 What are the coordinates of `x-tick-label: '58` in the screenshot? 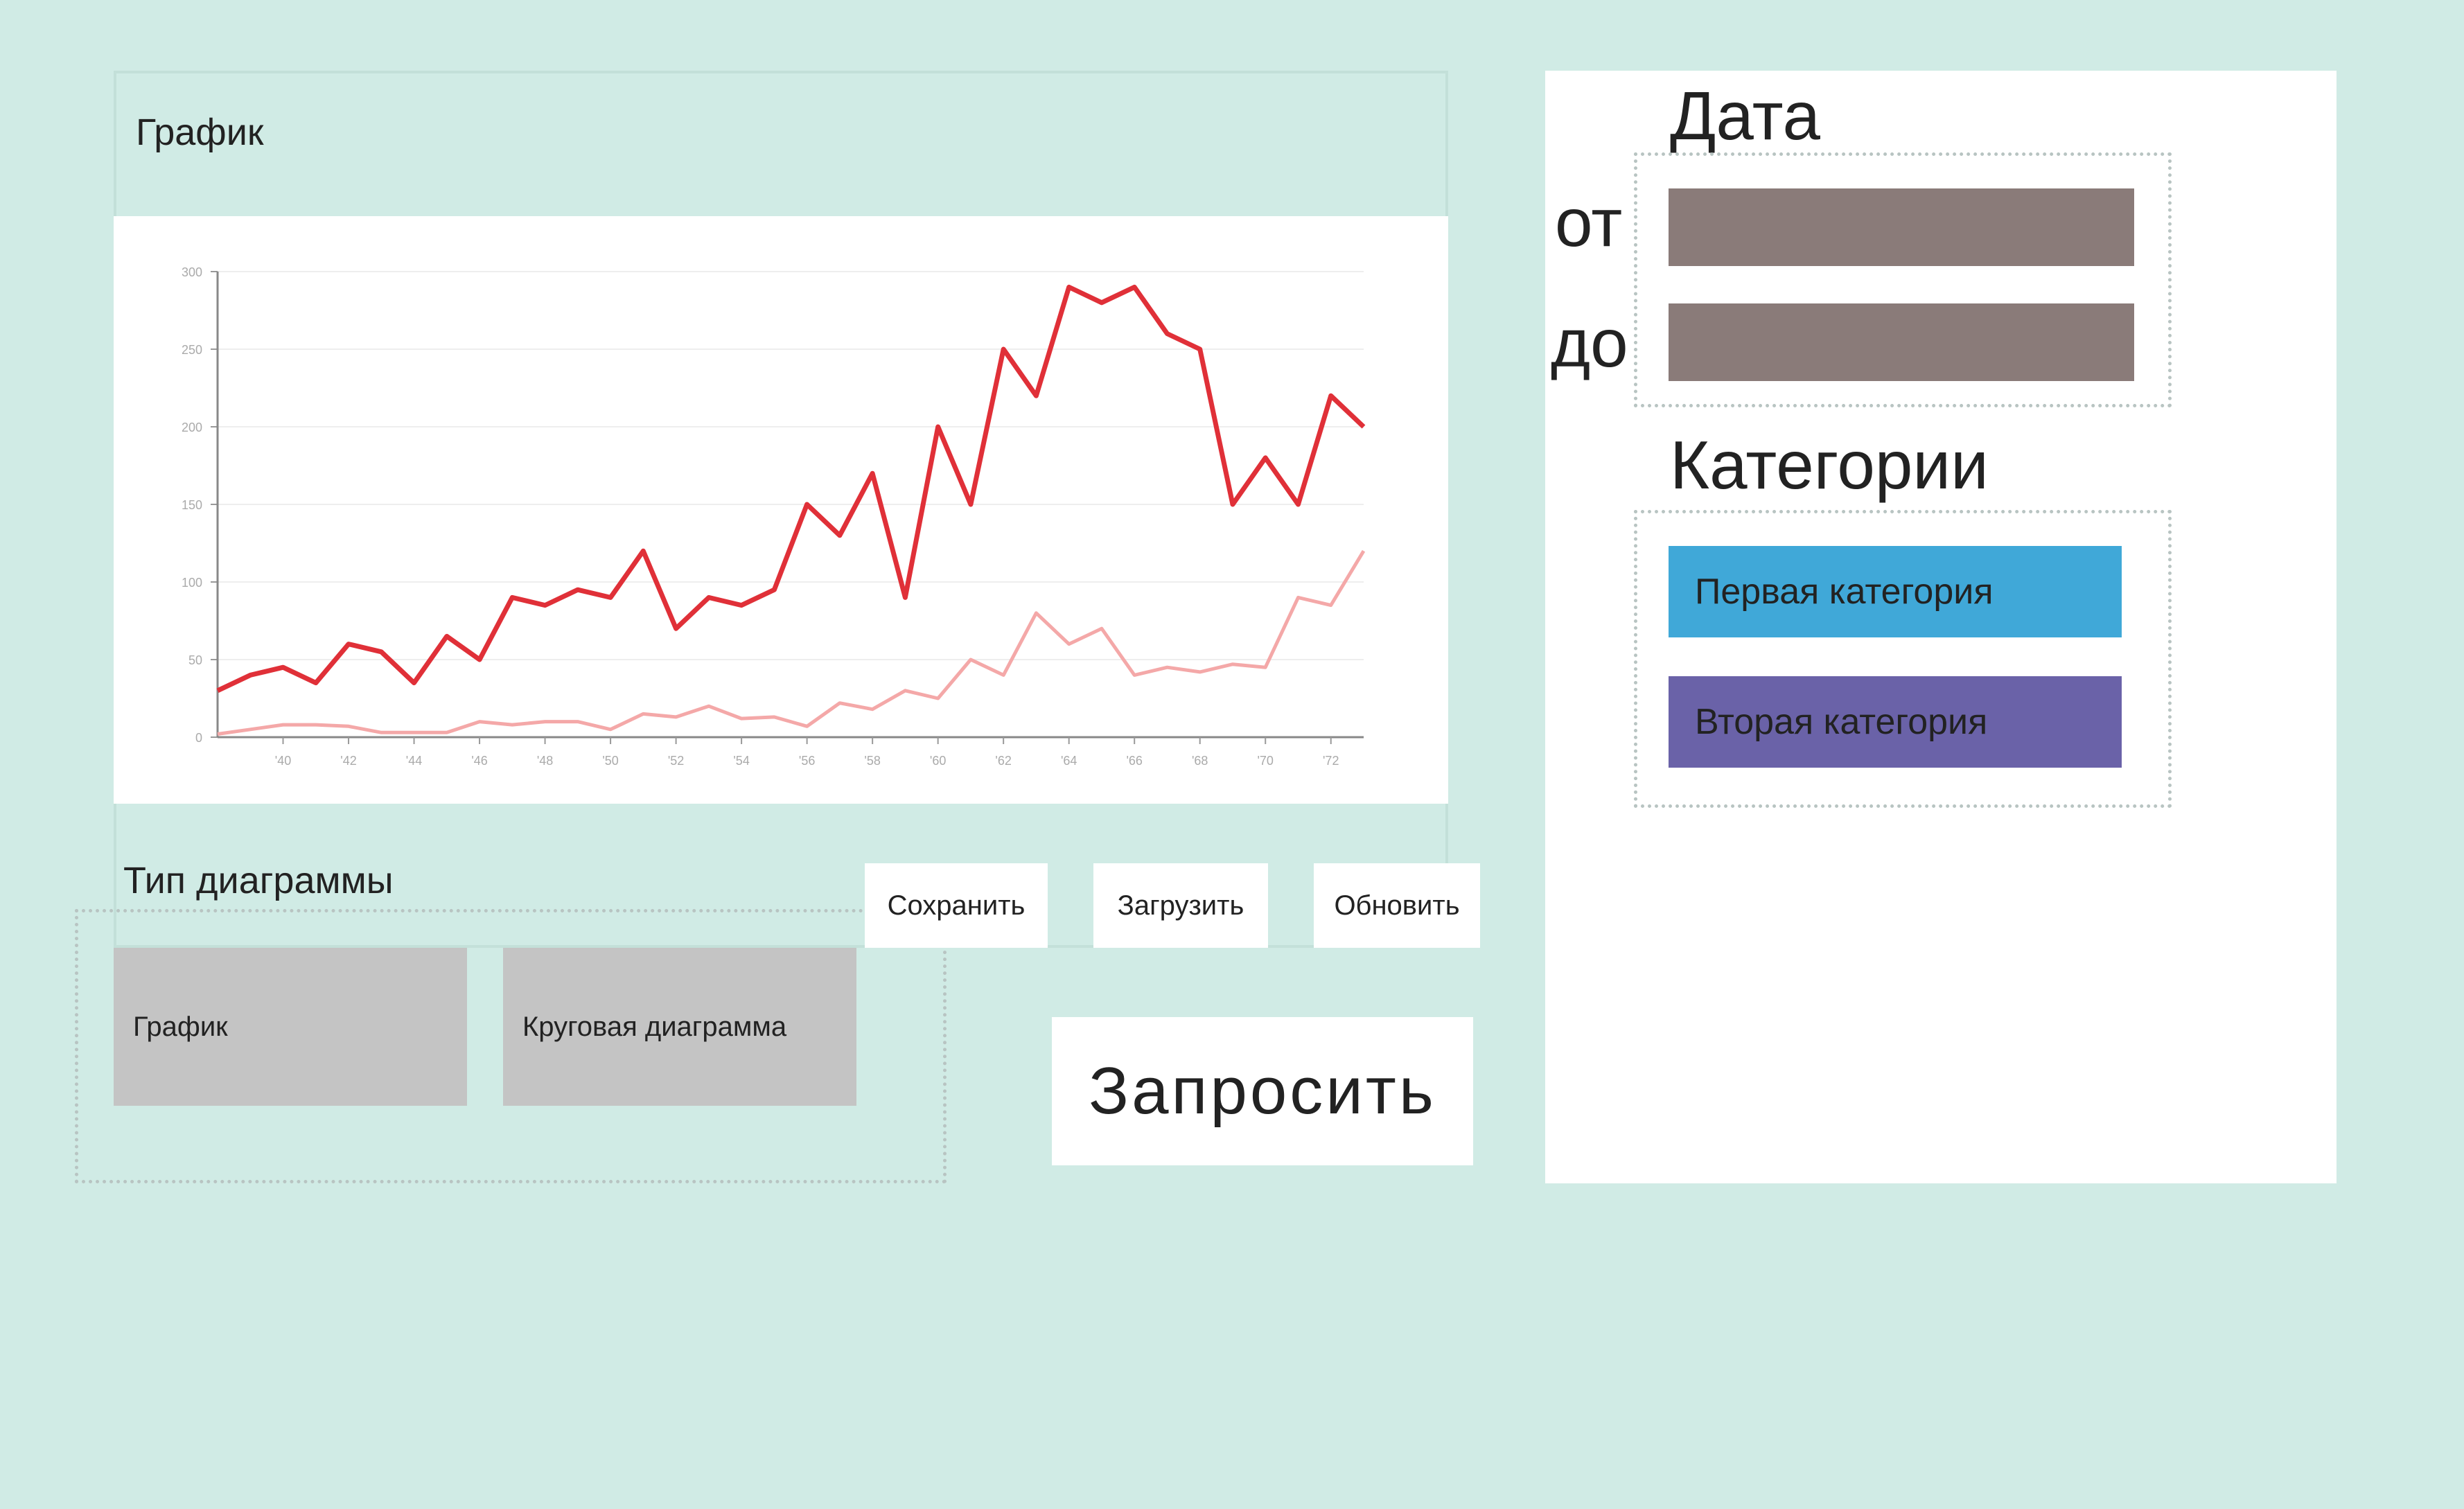 It's located at (872, 761).